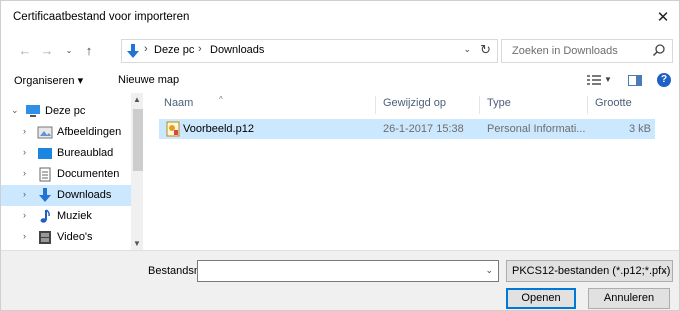  Describe the element at coordinates (608, 79) in the screenshot. I see `view-dropdown-icon: ▼` at that location.